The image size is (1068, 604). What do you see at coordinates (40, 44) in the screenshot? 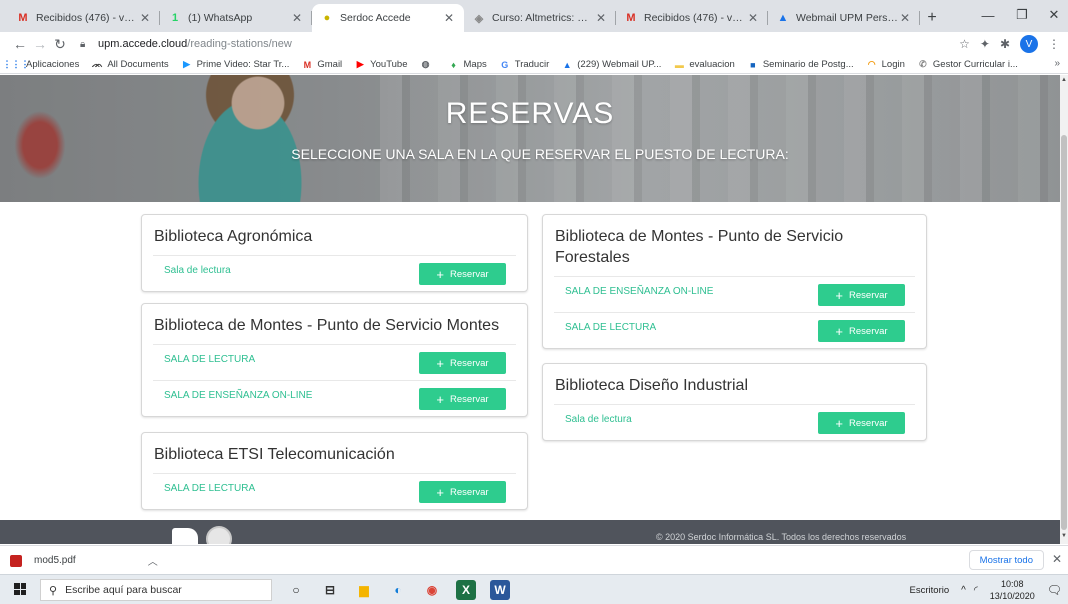
I see `forward-arrow-icon: →` at bounding box center [40, 44].